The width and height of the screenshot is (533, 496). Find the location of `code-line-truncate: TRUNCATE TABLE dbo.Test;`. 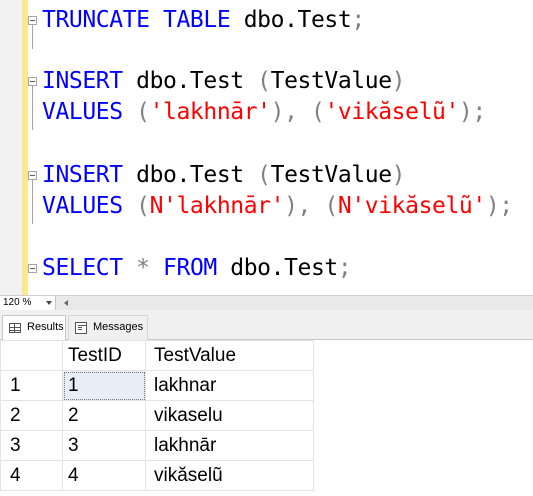

code-line-truncate: TRUNCATE TABLE dbo.Test; is located at coordinates (203, 20).